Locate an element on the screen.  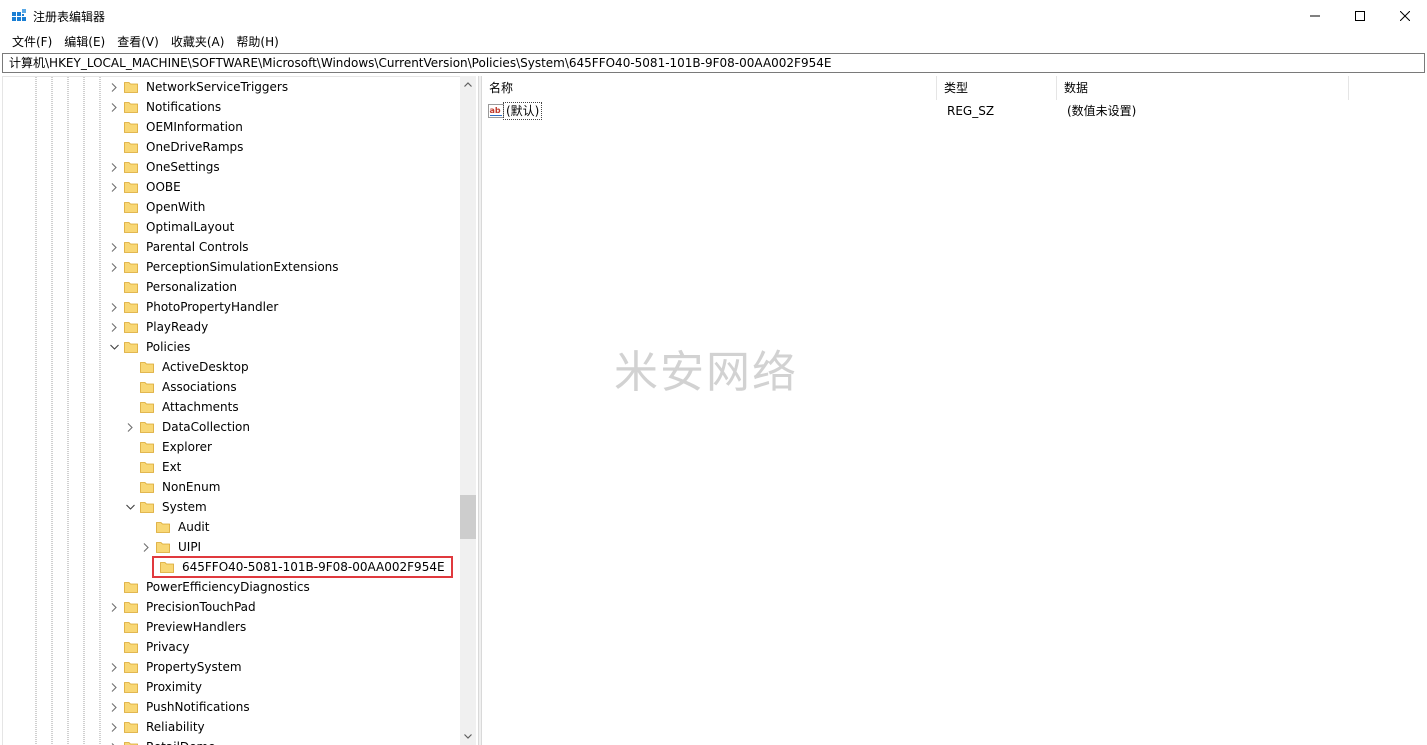
tree-item-content: ActiveDesktop is located at coordinates (193, 367).